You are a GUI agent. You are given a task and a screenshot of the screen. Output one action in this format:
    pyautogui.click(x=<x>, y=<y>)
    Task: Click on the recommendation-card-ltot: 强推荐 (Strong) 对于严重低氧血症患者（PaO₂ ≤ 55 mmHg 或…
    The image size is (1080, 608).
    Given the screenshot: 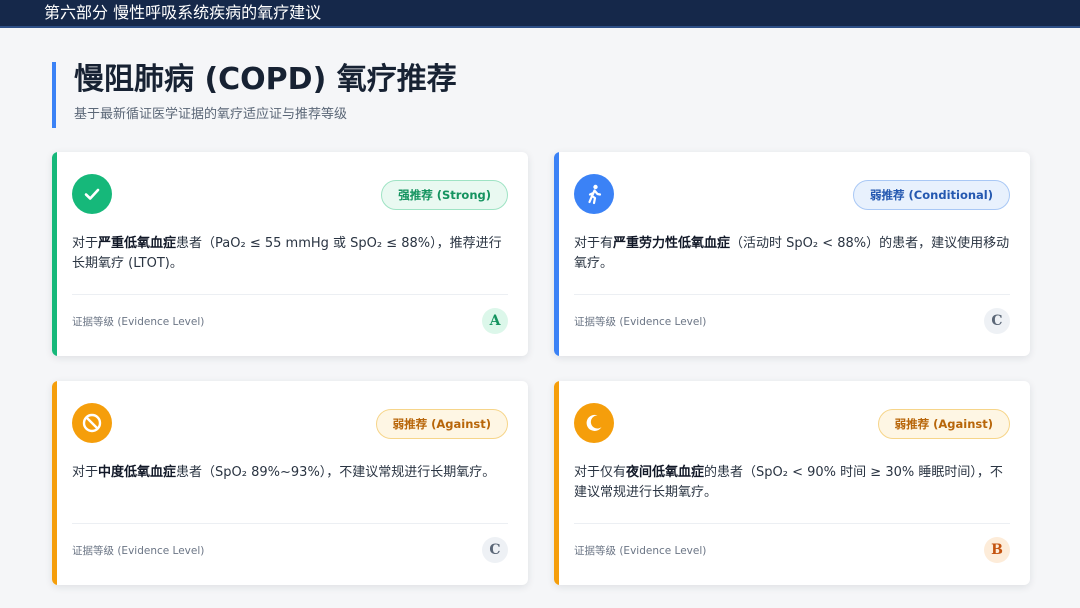 What is the action you would take?
    pyautogui.click(x=290, y=254)
    